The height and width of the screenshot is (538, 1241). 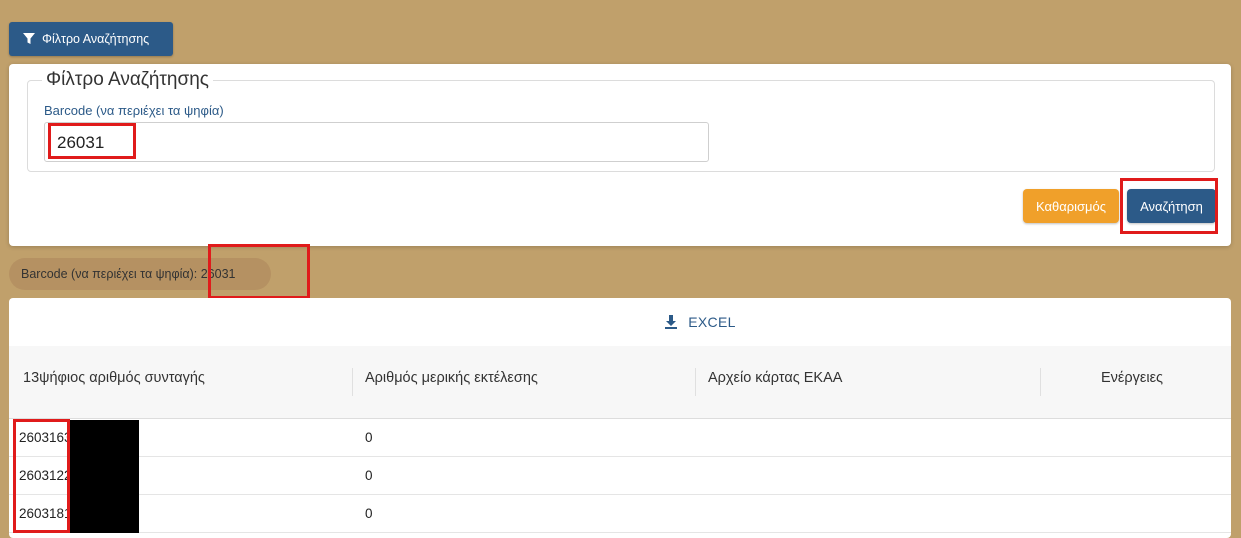 I want to click on filter-legend: Φίλτρο Αναζήτησης, so click(x=127, y=80).